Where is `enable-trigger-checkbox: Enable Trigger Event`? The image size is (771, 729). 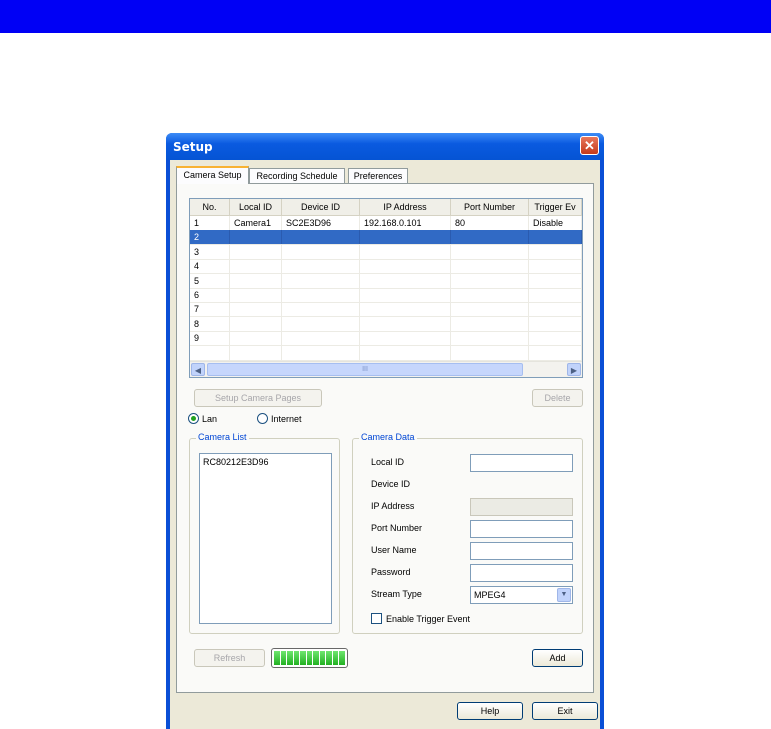
enable-trigger-checkbox: Enable Trigger Event is located at coordinates (420, 618).